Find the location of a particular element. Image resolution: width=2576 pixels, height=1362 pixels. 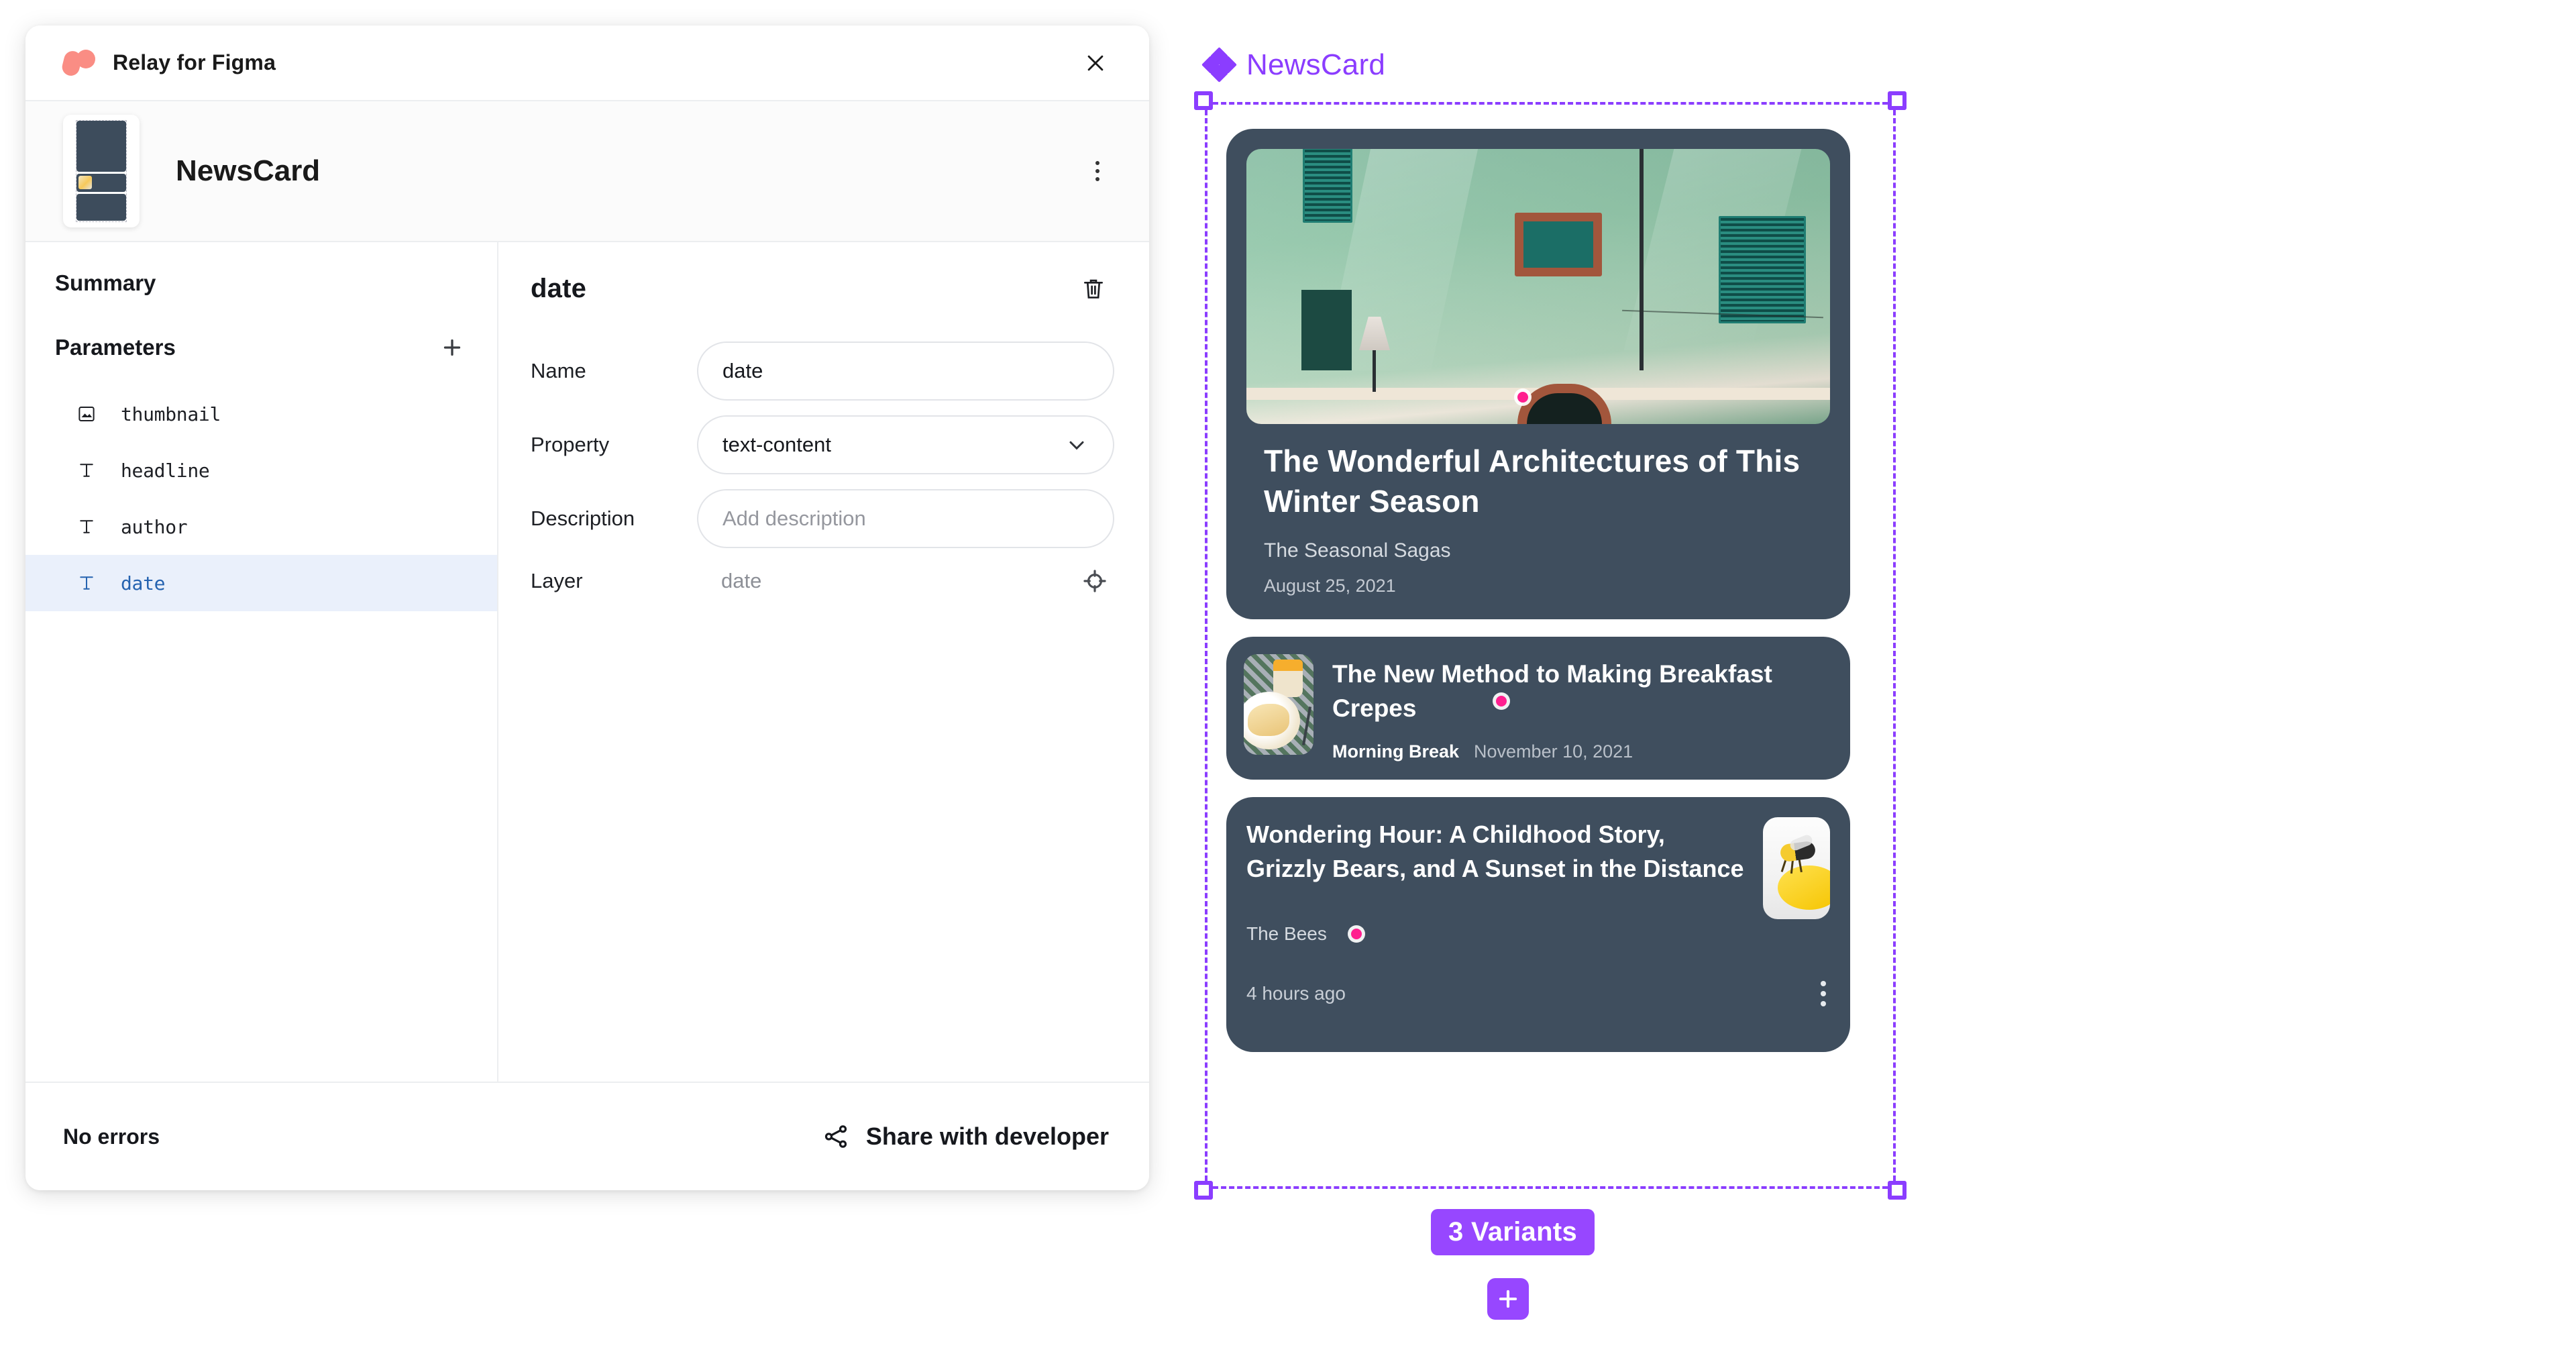

detail-header: date is located at coordinates (822, 283).